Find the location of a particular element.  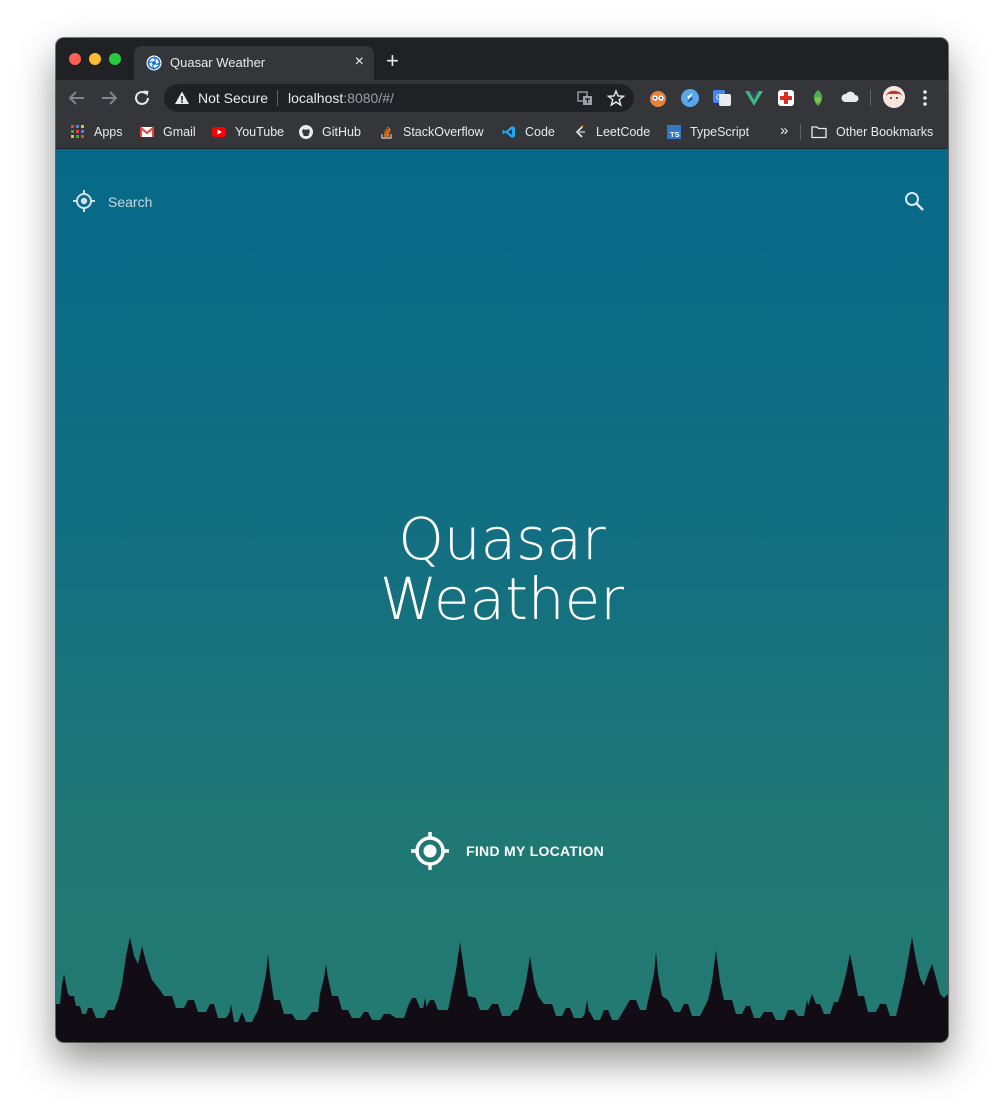

bookmarks-divider is located at coordinates (800, 132).